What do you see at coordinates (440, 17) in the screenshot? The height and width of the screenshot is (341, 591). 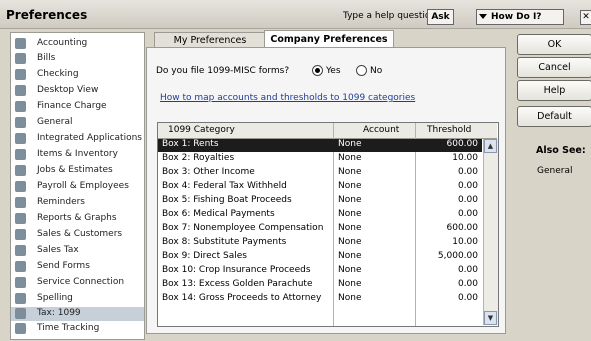 I see `ask-button: Ask` at bounding box center [440, 17].